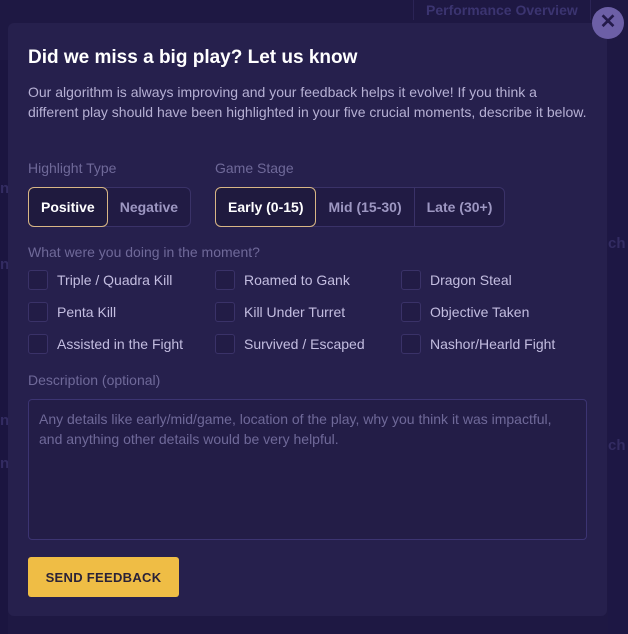 Image resolution: width=628 pixels, height=634 pixels. What do you see at coordinates (618, 347) in the screenshot?
I see `background-right-strip` at bounding box center [618, 347].